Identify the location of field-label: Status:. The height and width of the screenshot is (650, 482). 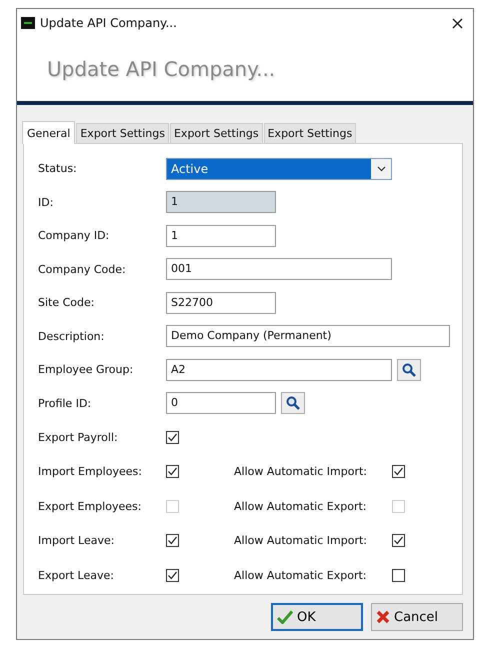
(58, 169).